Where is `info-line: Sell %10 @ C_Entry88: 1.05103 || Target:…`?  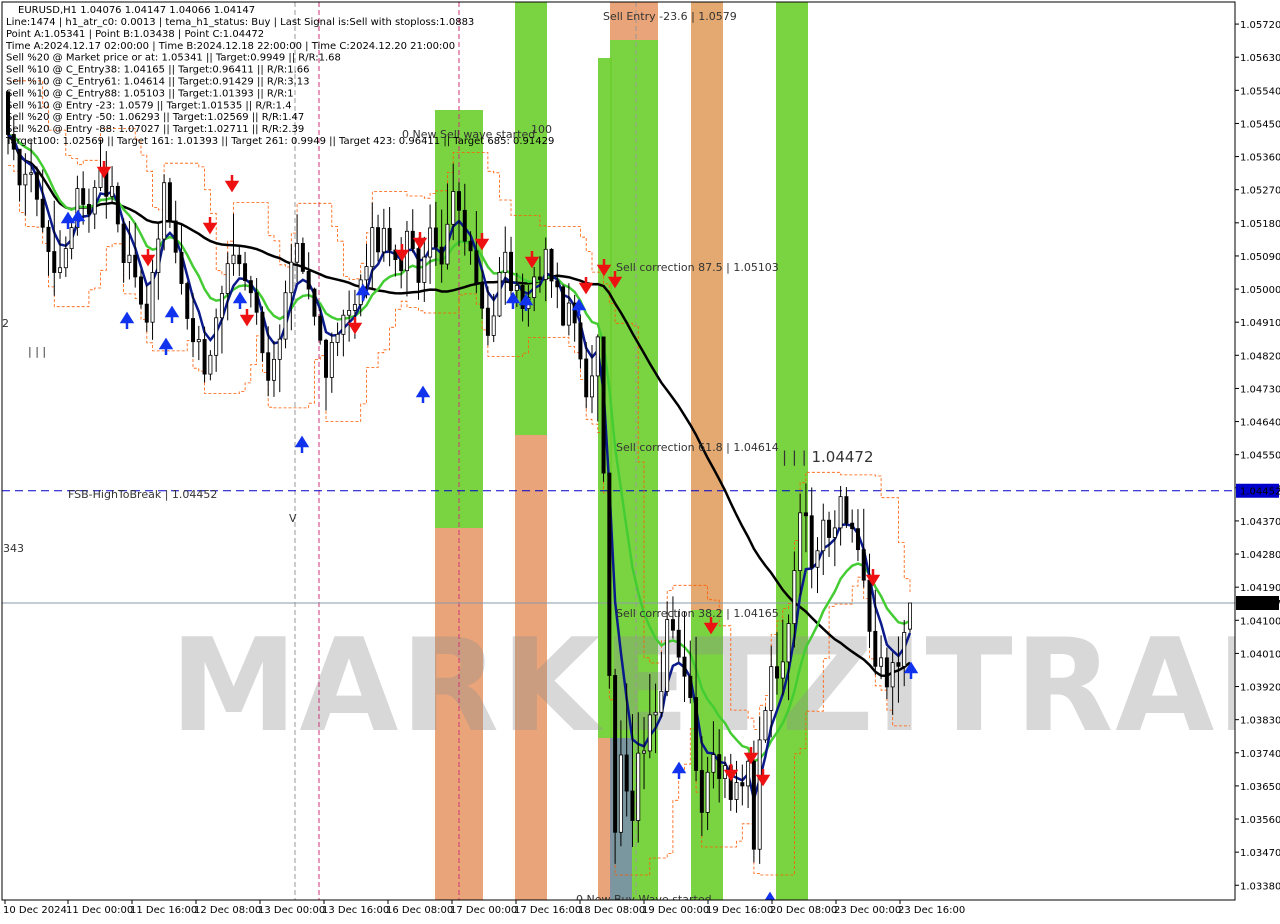
info-line: Sell %10 @ C_Entry88: 1.05103 || Target:… is located at coordinates (150, 93).